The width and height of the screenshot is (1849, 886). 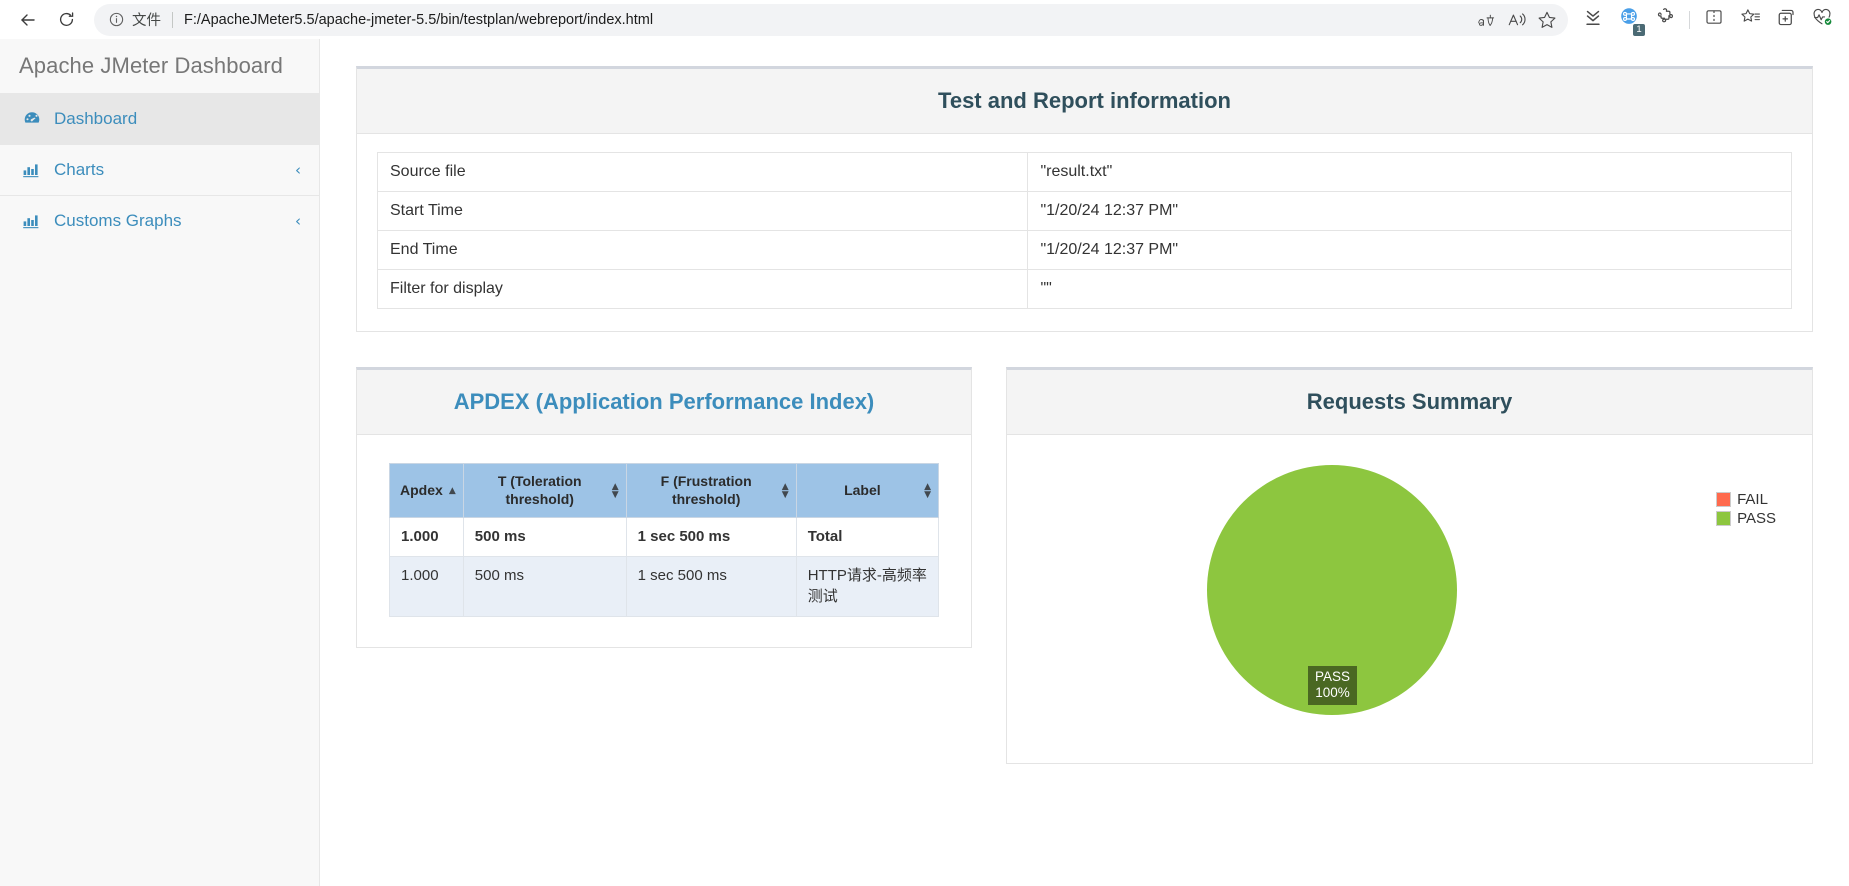 I want to click on add-collection-icon, so click(x=1786, y=20).